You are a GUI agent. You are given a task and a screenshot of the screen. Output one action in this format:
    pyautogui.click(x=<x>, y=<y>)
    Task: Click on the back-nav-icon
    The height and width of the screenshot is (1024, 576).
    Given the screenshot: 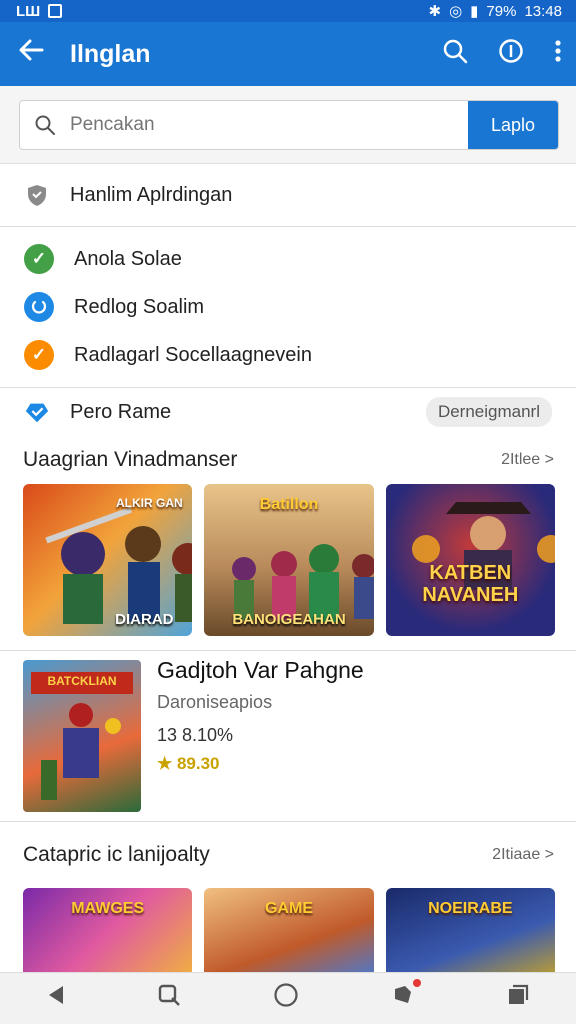 What is the action you would take?
    pyautogui.click(x=56, y=998)
    